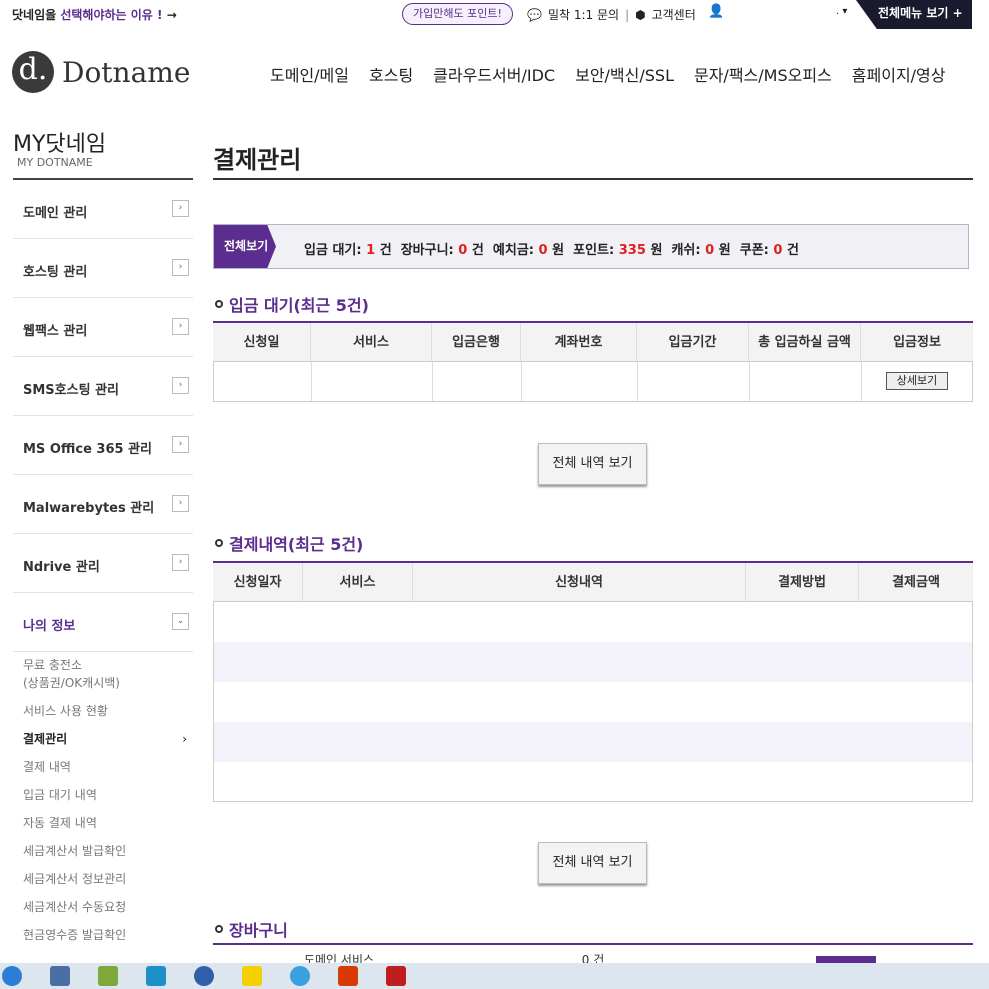 This screenshot has height=989, width=989. Describe the element at coordinates (916, 582) in the screenshot. I see `column-header: 결제금액` at that location.